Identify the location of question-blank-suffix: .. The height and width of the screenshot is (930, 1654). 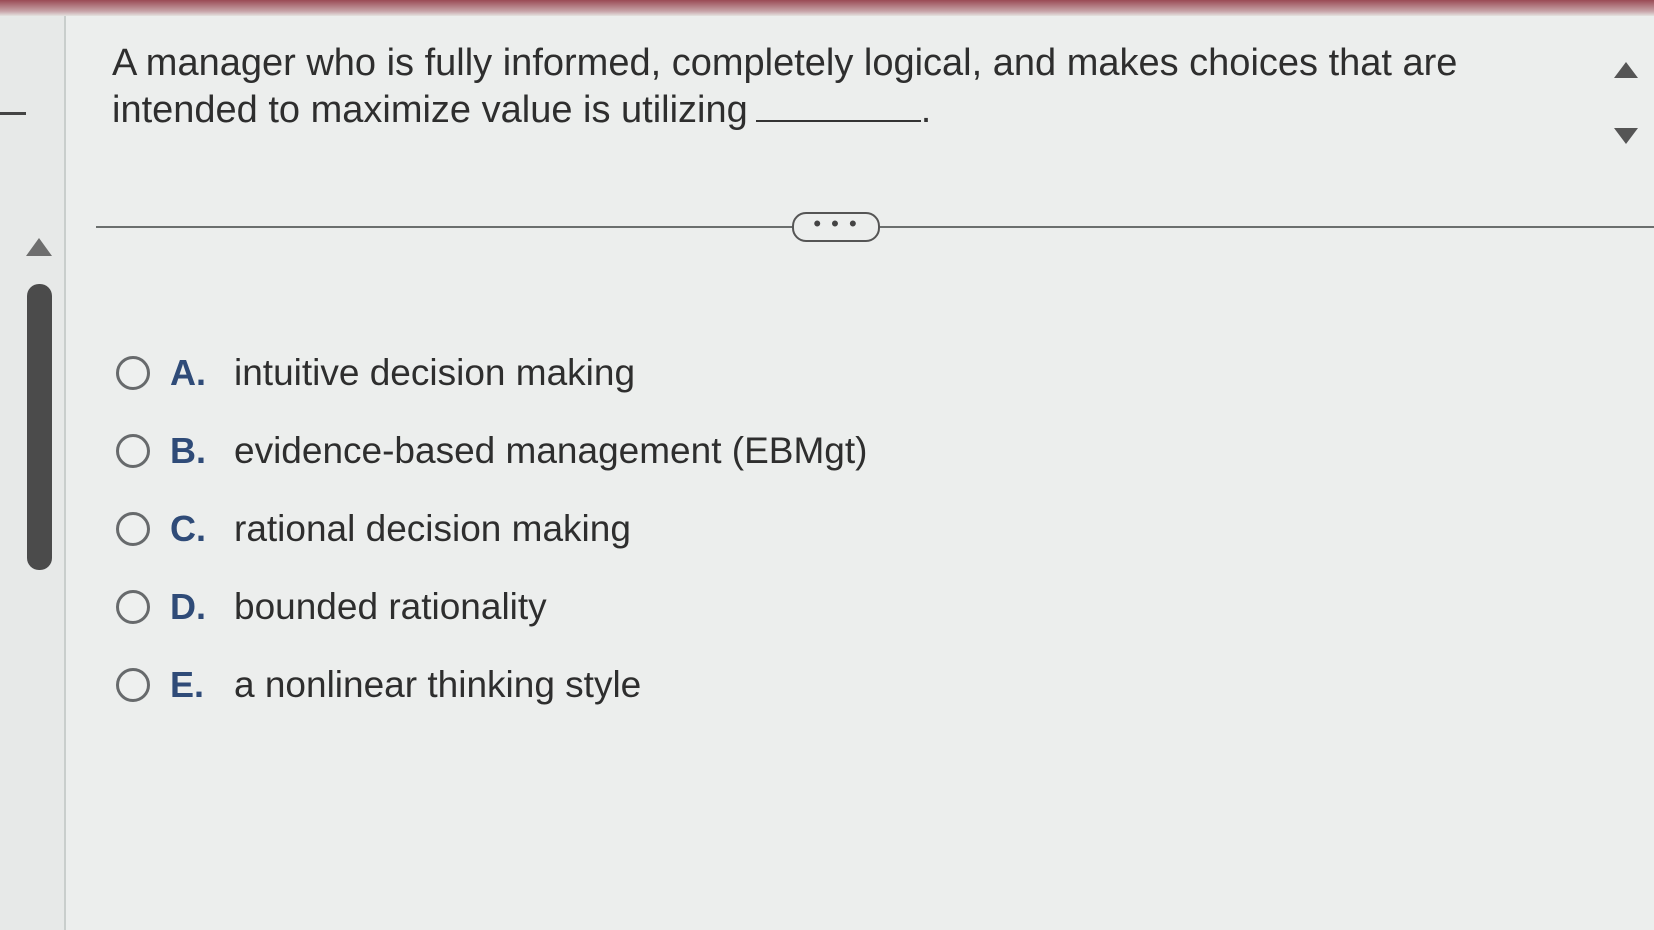
(926, 110).